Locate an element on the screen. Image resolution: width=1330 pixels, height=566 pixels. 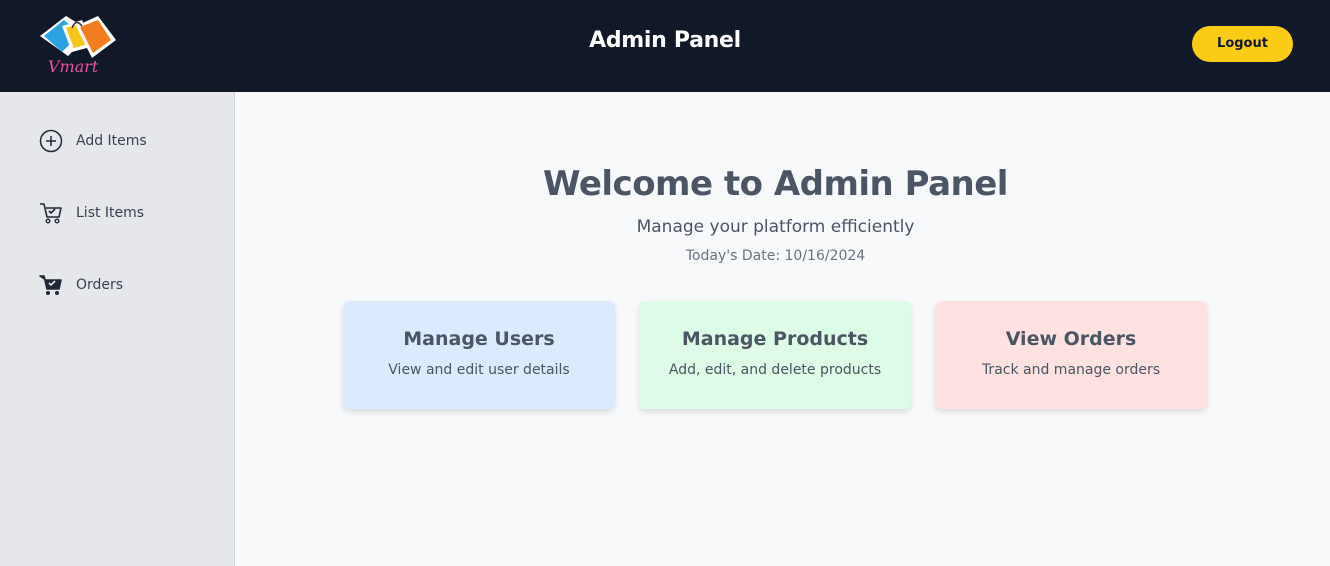
welcome-subtitle: Manage your platform efficiently is located at coordinates (775, 227).